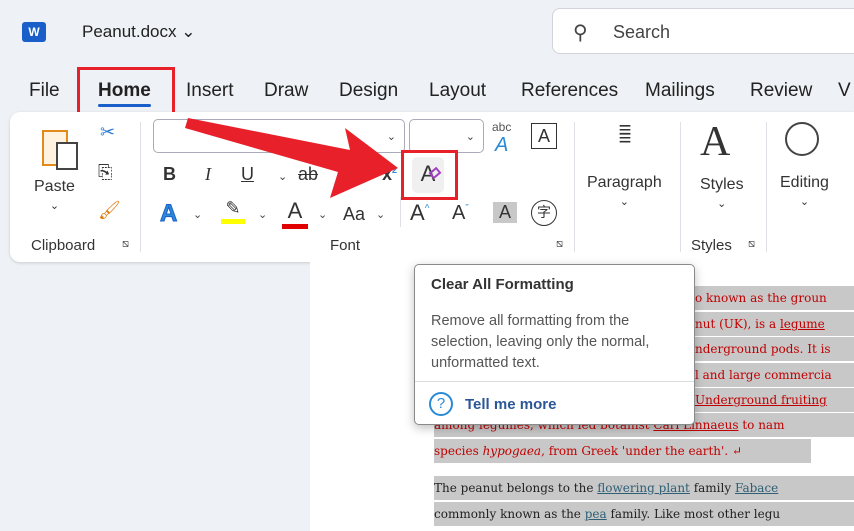 This screenshot has height=531, width=854. I want to click on link-pea: pea, so click(596, 514).